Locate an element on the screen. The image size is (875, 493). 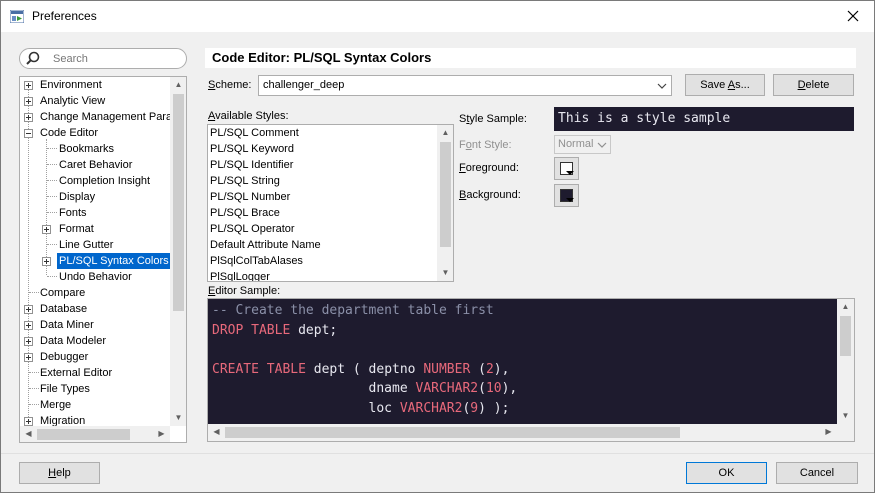
background-color-button is located at coordinates (566, 195).